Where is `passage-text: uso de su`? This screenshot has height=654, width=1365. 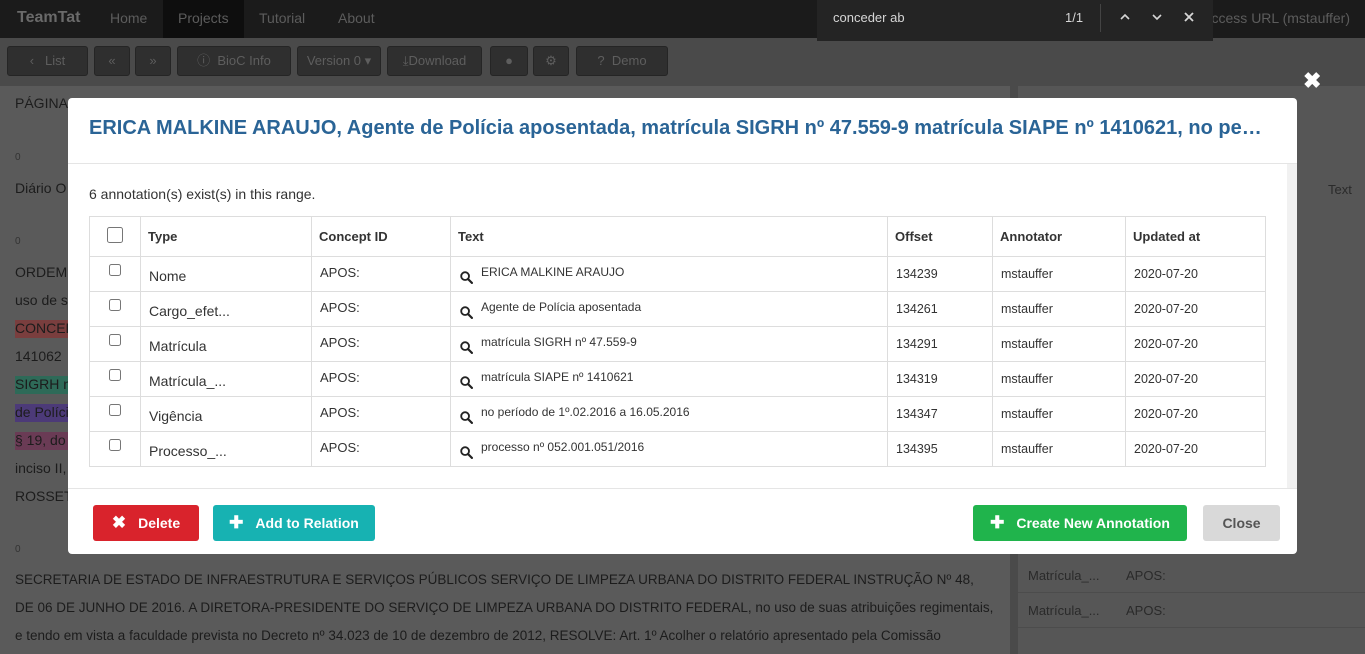
passage-text: uso de su is located at coordinates (45, 300).